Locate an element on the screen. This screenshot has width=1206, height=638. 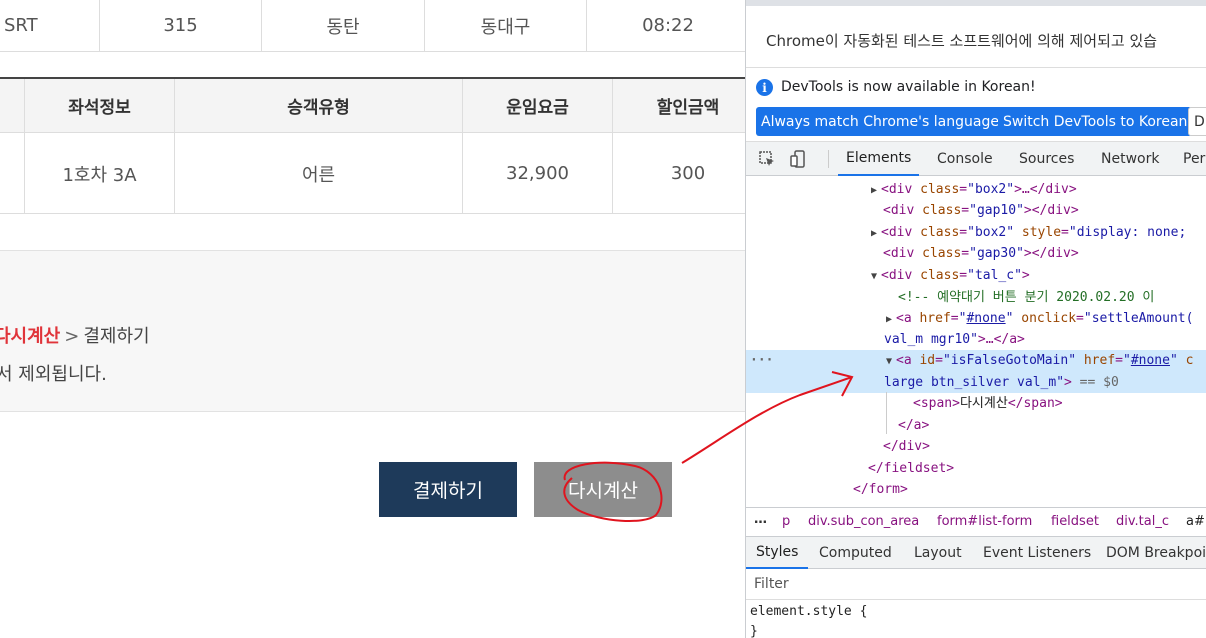
devtools-tabbar: Elements Console Sources Network Per is located at coordinates (976, 159).